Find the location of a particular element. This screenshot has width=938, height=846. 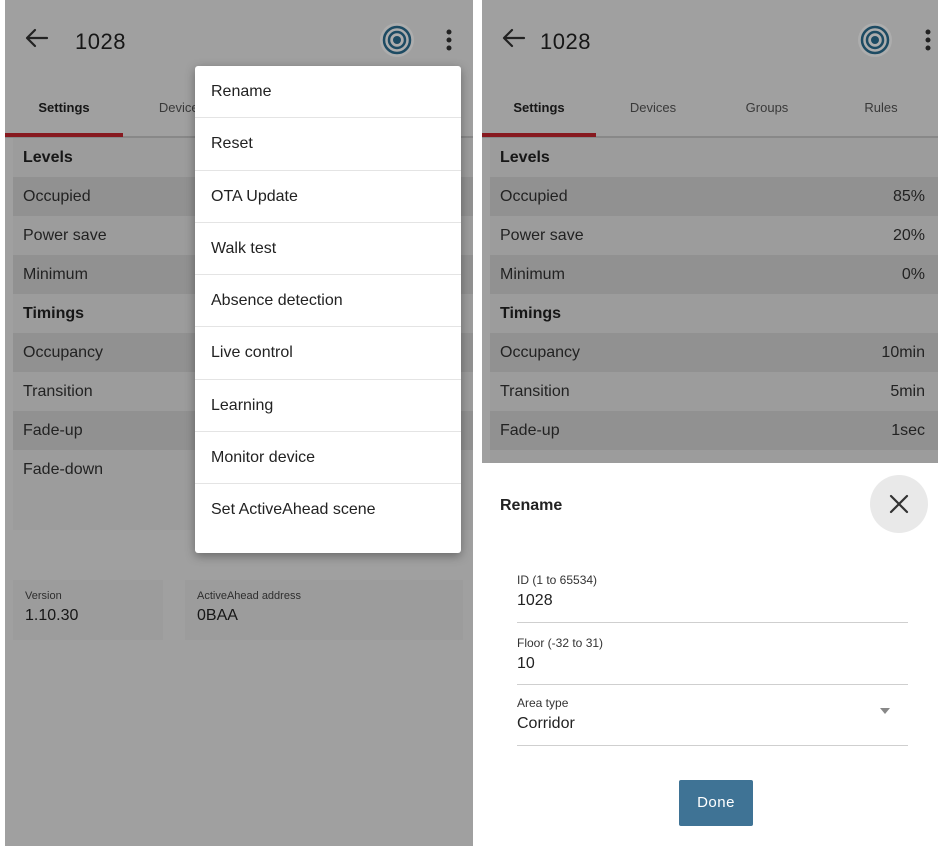

dropdown-arrow-icon is located at coordinates (885, 711).